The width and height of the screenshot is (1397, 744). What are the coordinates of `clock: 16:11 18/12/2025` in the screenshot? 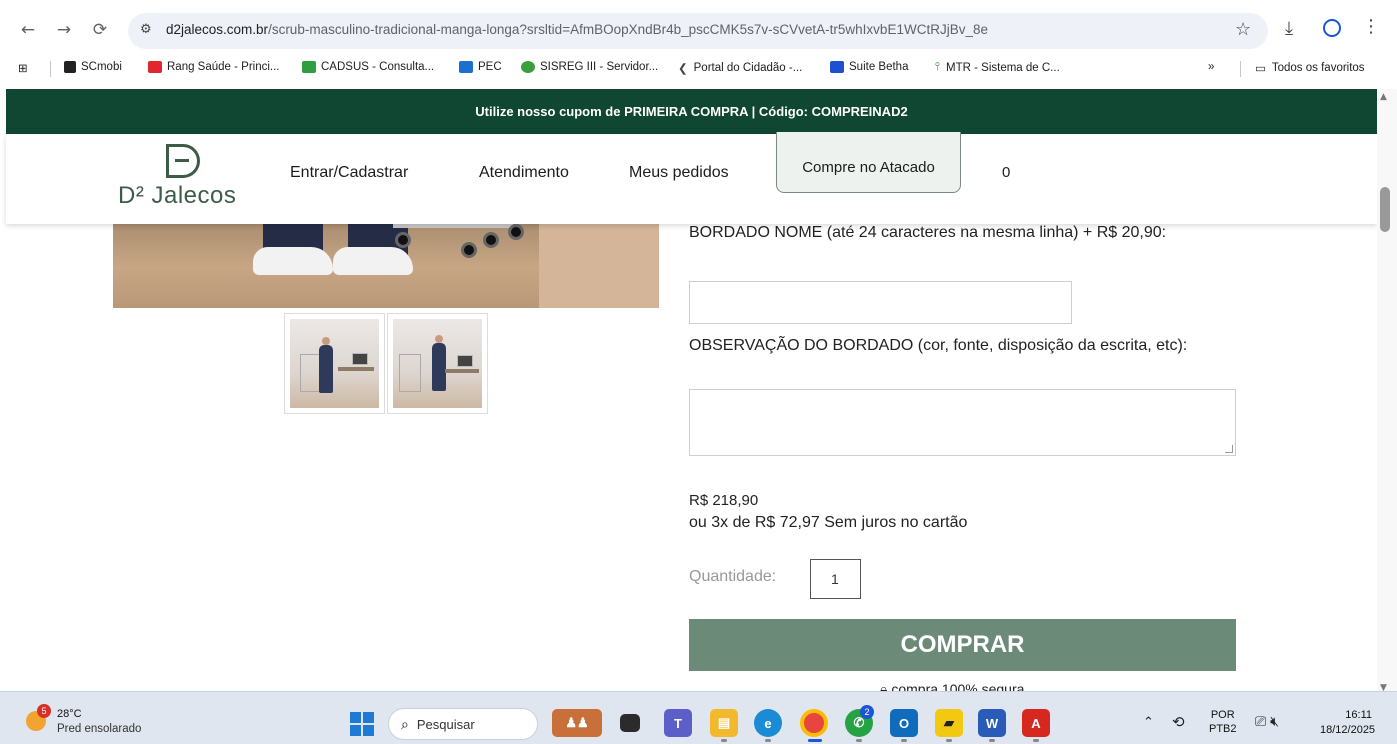 It's located at (1348, 723).